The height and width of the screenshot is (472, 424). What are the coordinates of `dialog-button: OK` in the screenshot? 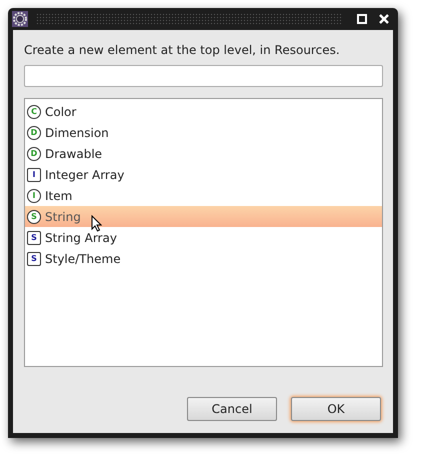 It's located at (336, 409).